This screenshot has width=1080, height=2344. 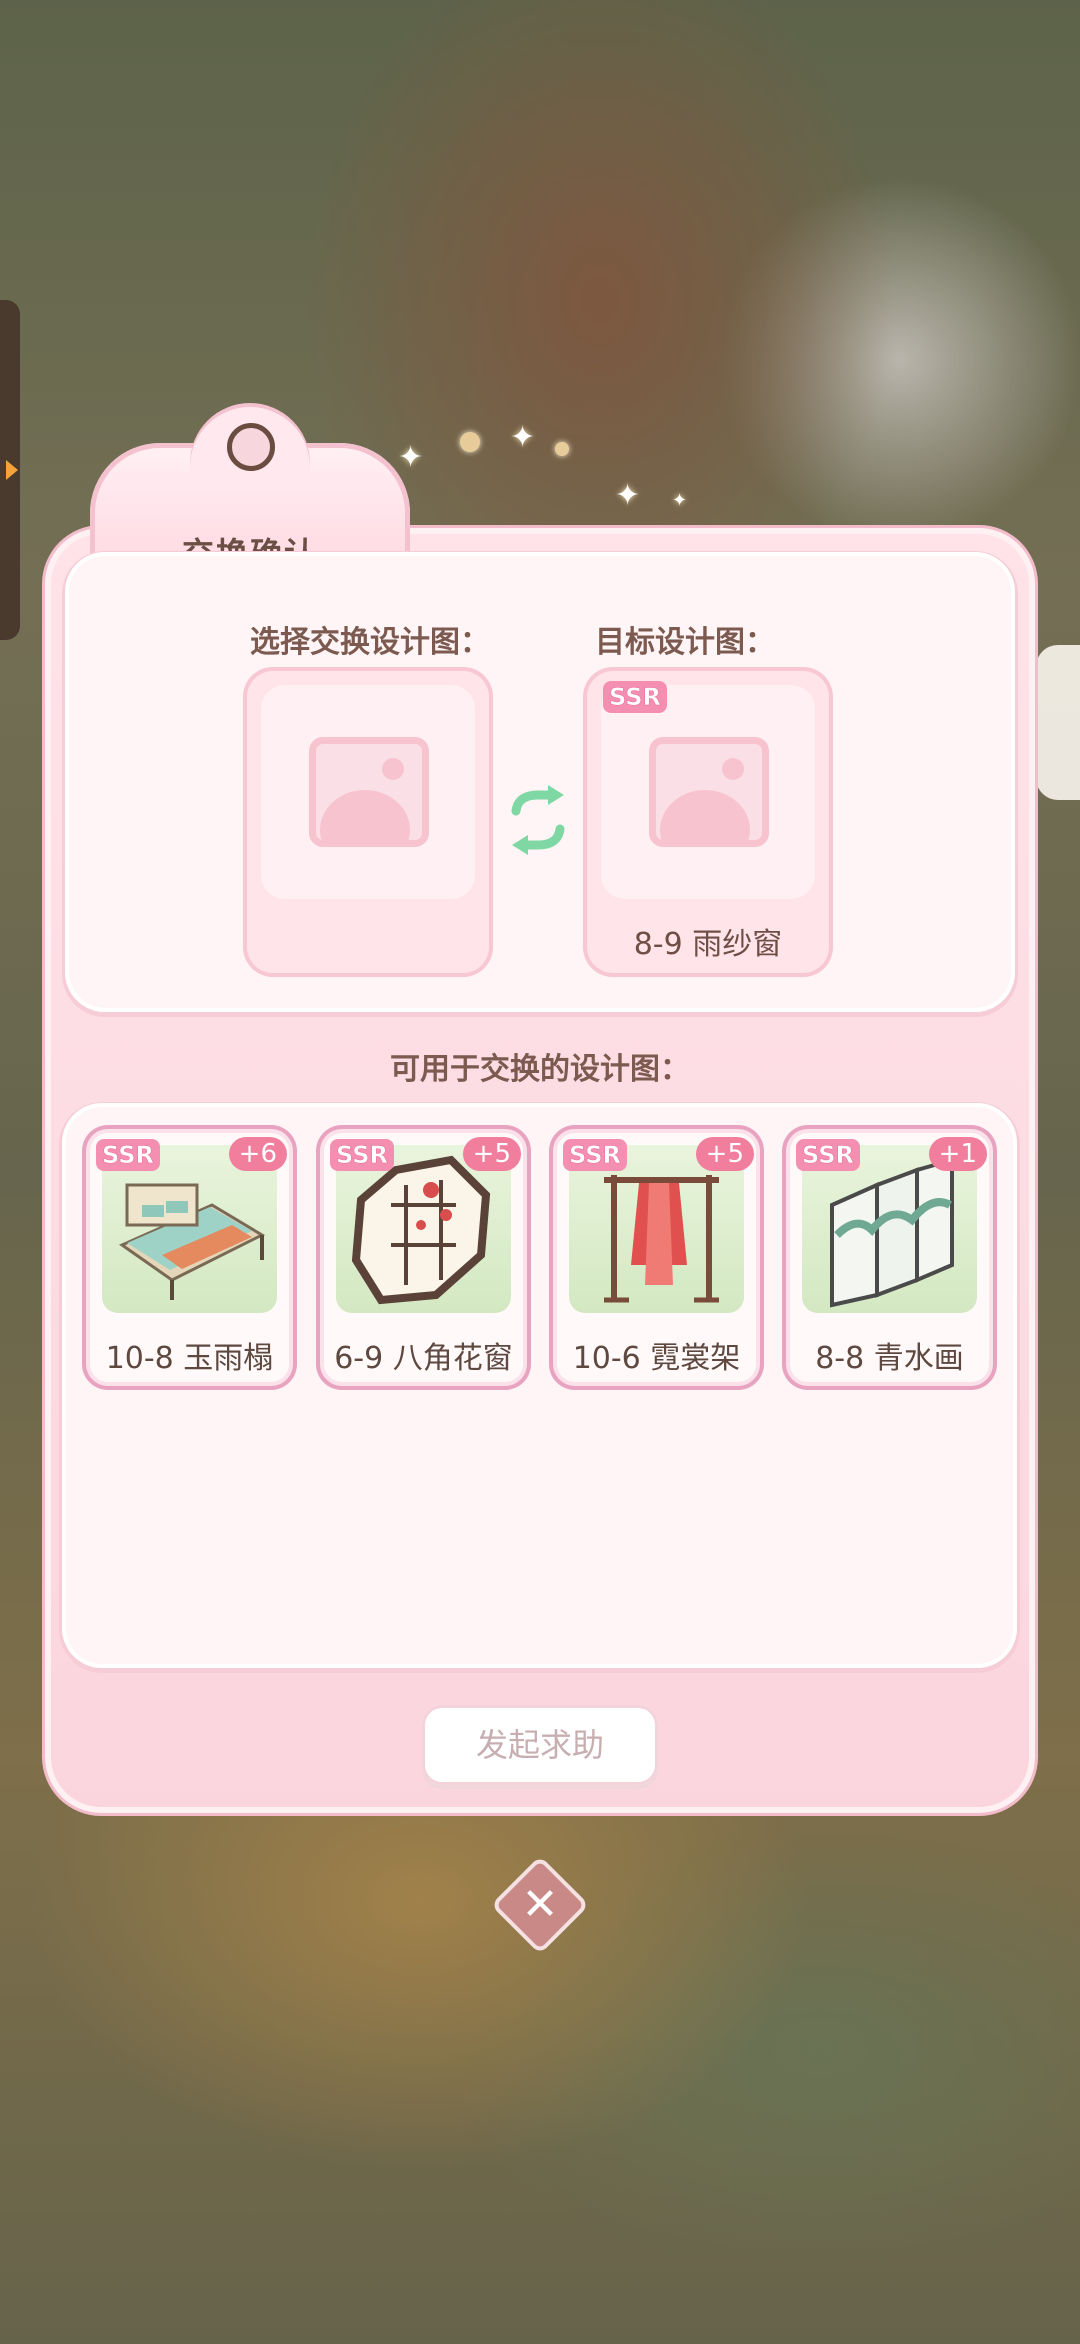 What do you see at coordinates (189, 1257) in the screenshot?
I see `design-card: SSR +6 10-8 玉雨榻` at bounding box center [189, 1257].